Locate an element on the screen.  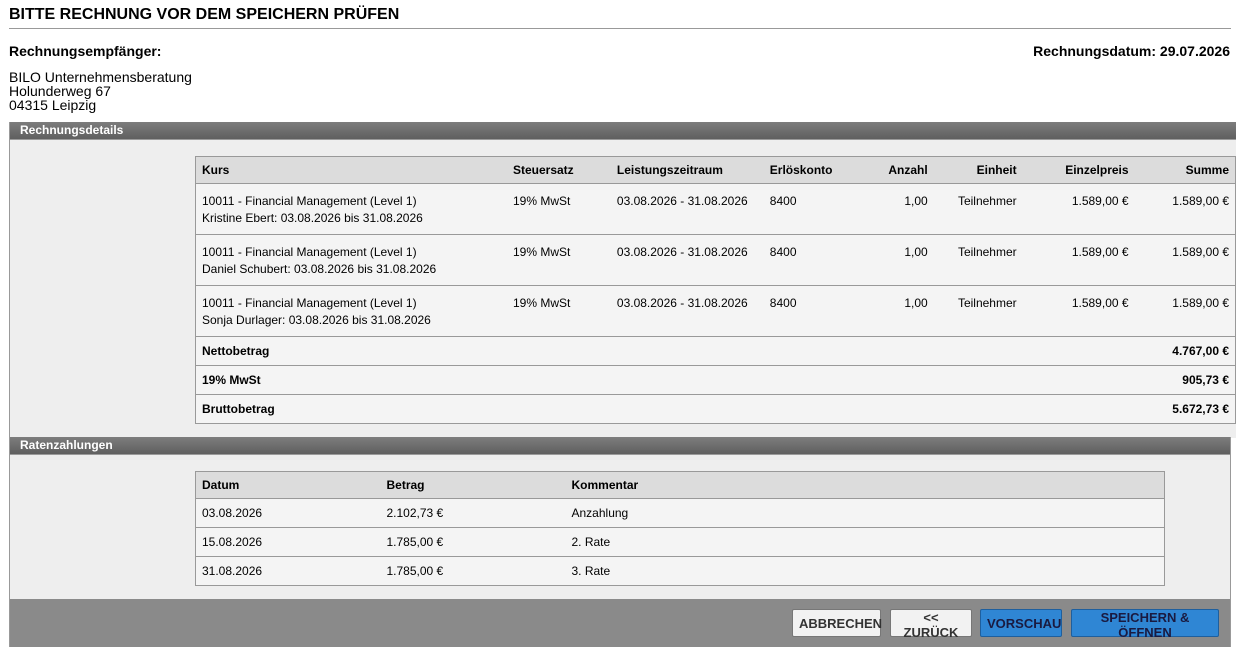
installment-comment: Anzahlung is located at coordinates (865, 513).